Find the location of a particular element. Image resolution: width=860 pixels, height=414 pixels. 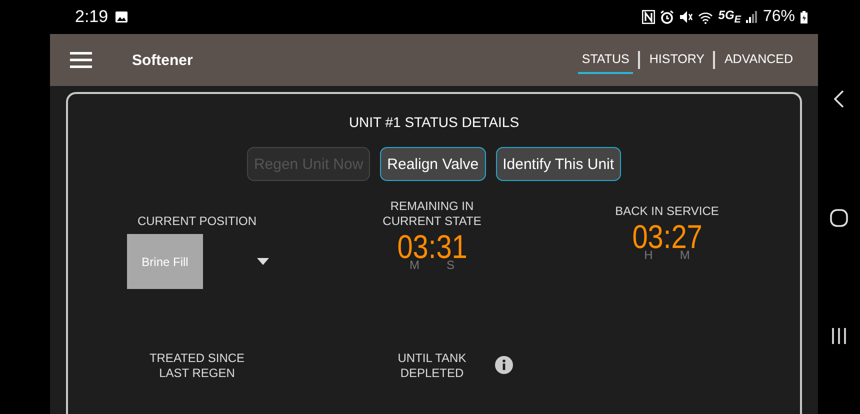

caret-icon is located at coordinates (263, 261).